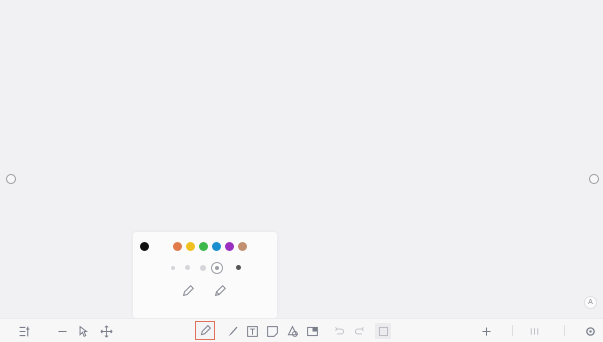 This screenshot has height=342, width=603. What do you see at coordinates (359, 331) in the screenshot?
I see `redo-icon` at bounding box center [359, 331].